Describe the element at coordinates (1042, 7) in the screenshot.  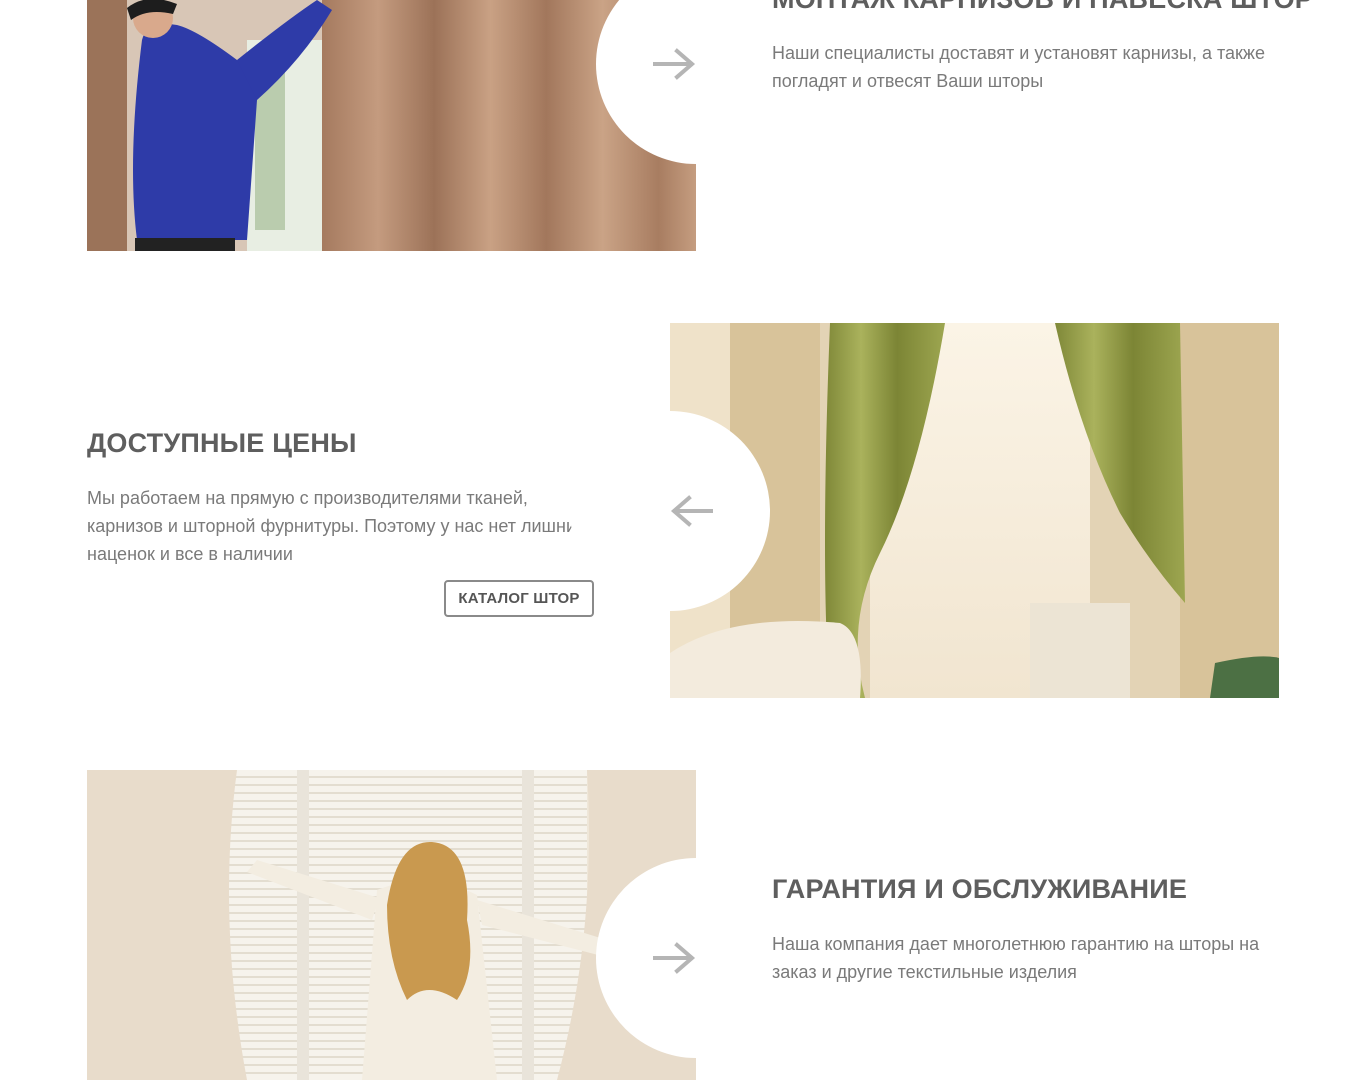
I see `feature-title: МОНТАЖ КАРНИЗОВ И НАВЕСКА ШТОР` at that location.